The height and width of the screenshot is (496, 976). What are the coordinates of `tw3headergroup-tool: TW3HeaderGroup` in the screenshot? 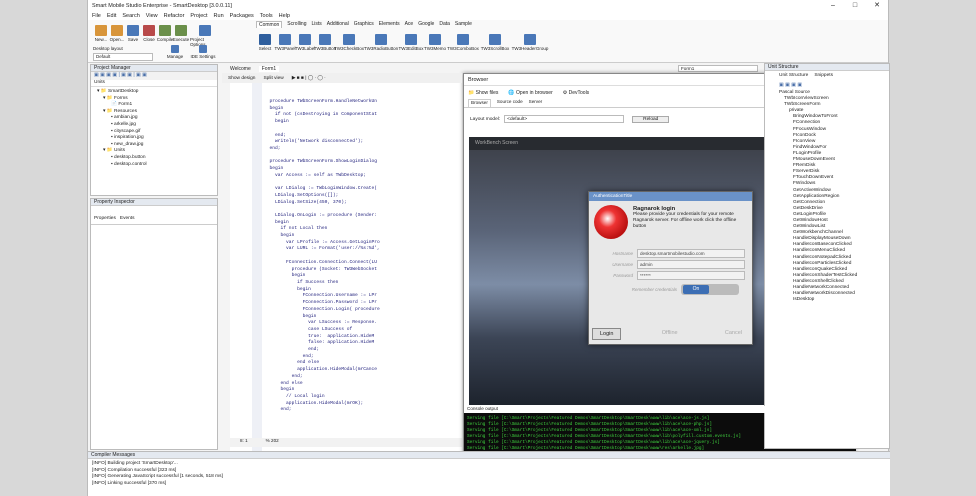 It's located at (530, 42).